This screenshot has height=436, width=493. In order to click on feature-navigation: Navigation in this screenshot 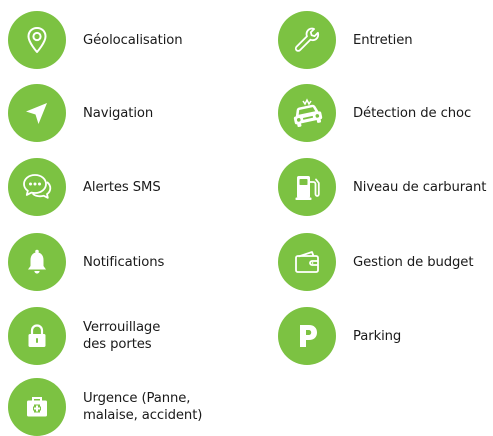, I will do `click(80, 113)`.